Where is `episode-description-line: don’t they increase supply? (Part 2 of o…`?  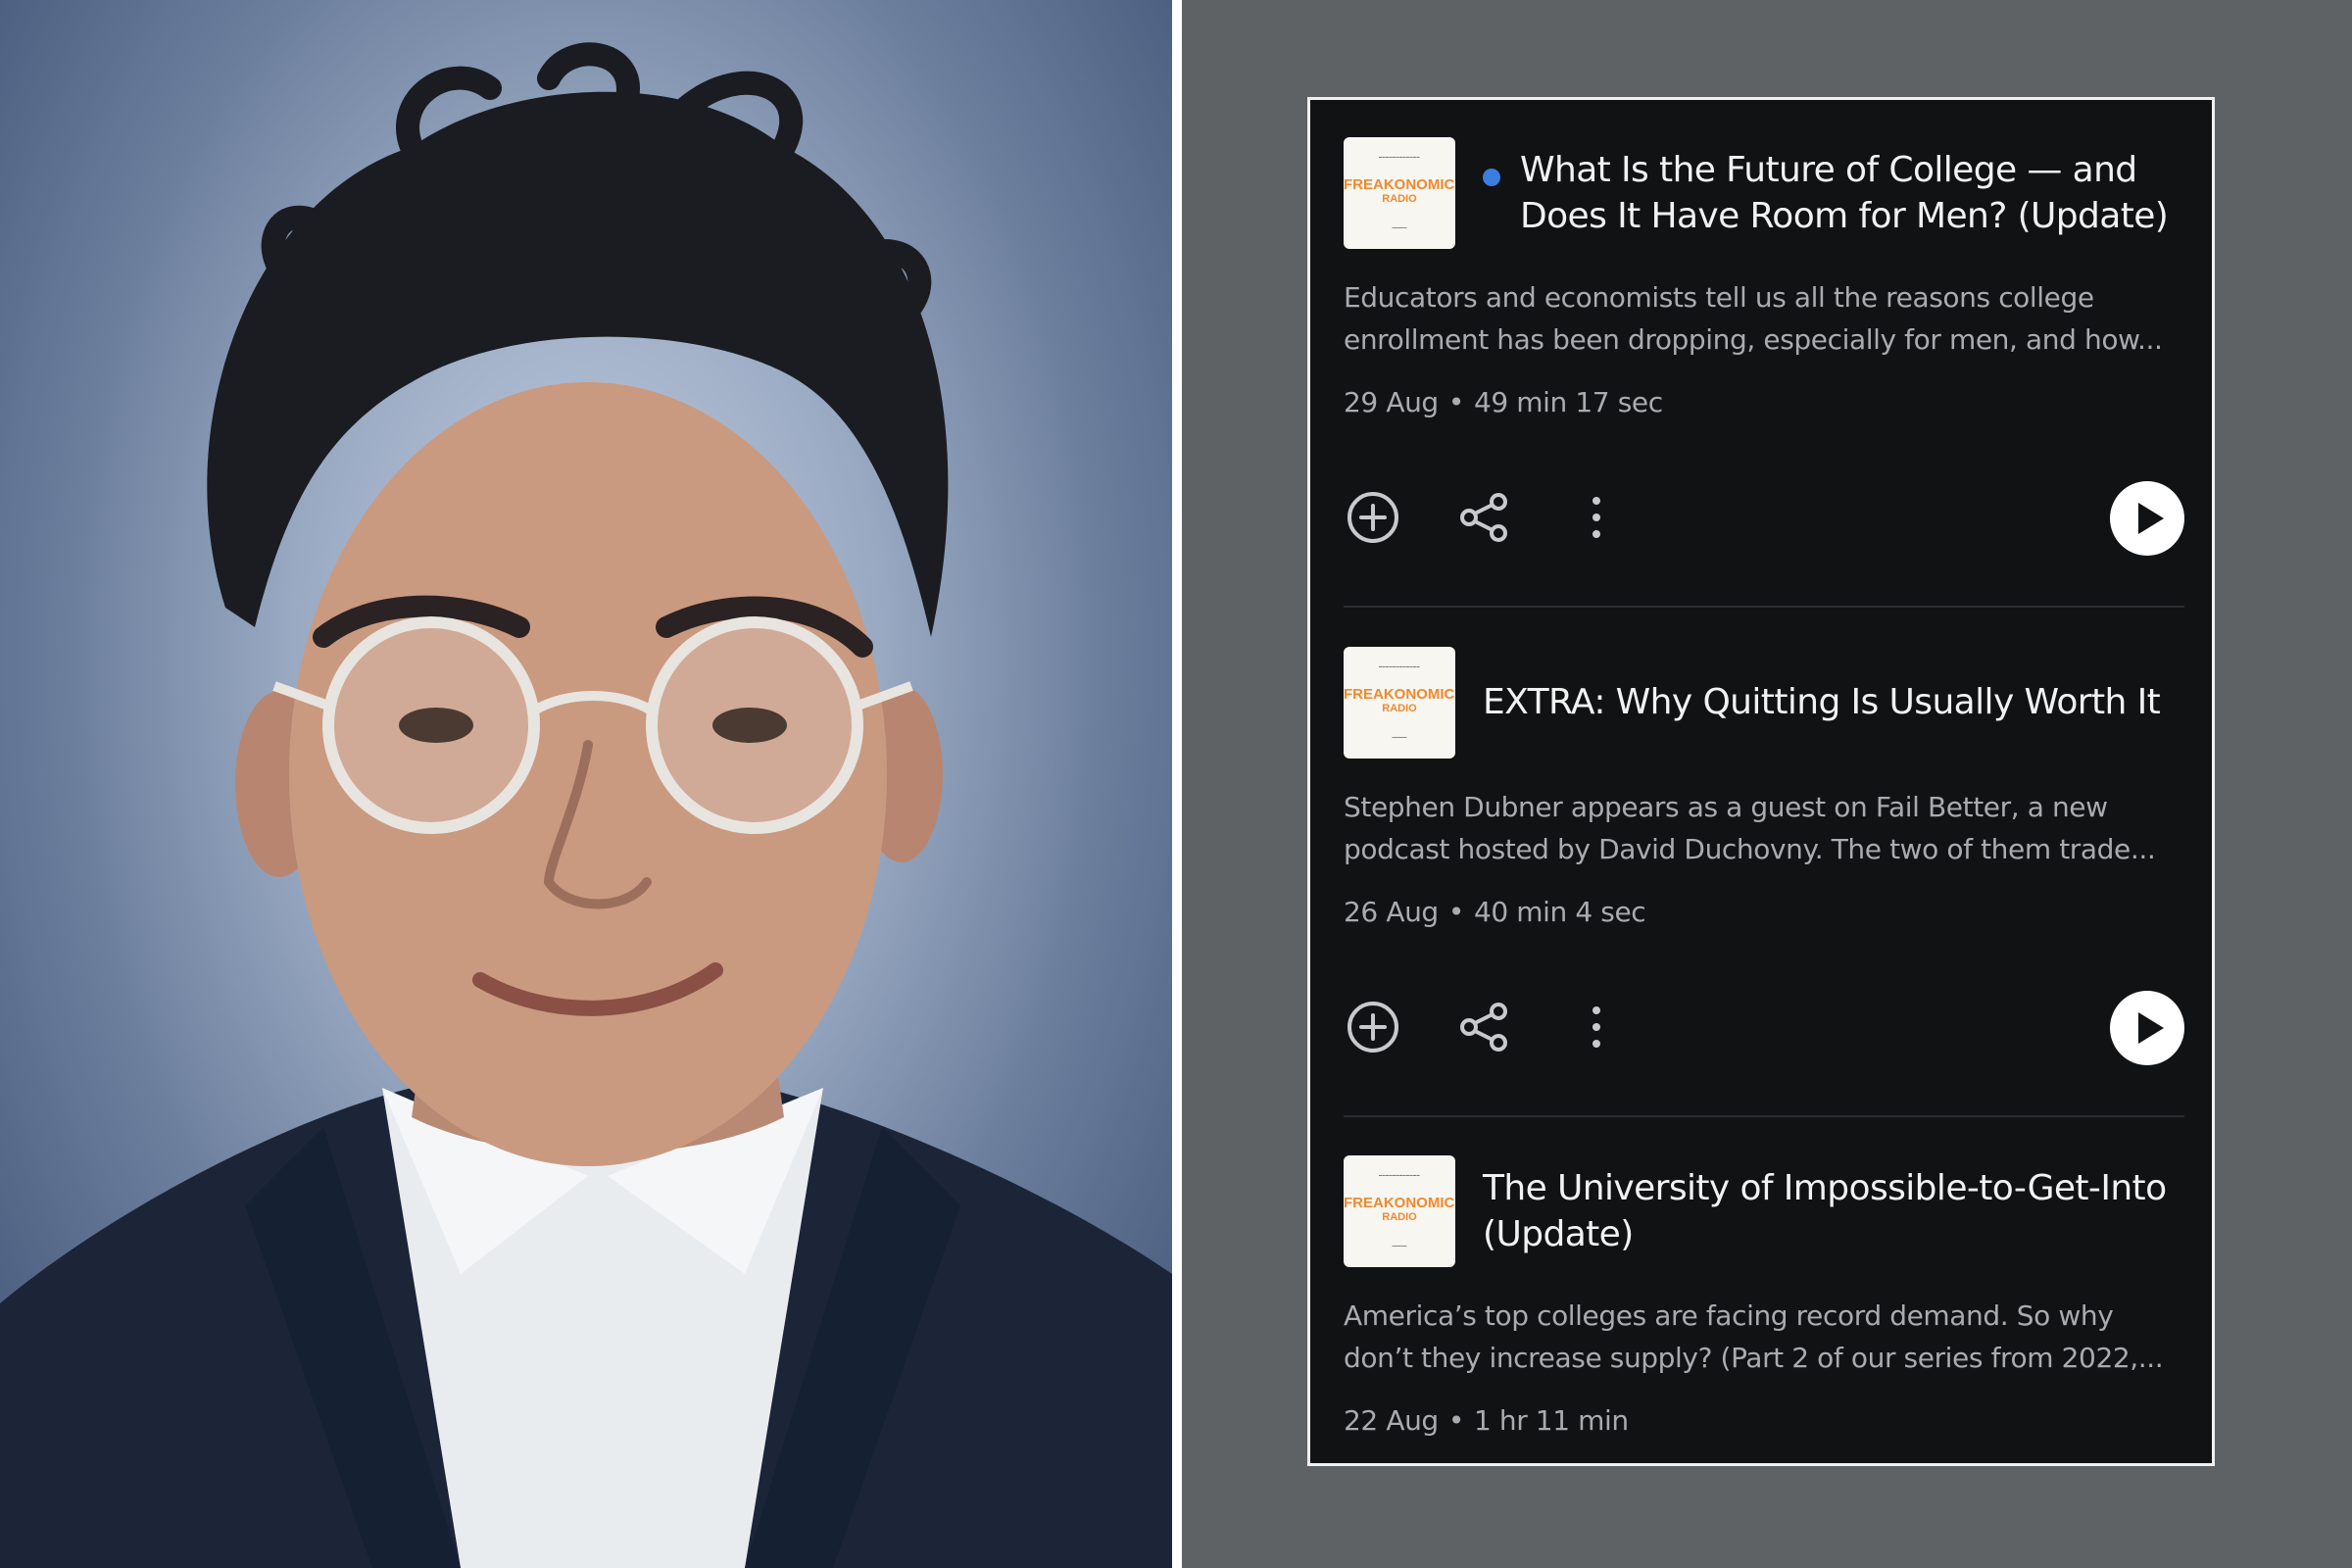 episode-description-line: don’t they increase supply? (Part 2 of o… is located at coordinates (1754, 1358).